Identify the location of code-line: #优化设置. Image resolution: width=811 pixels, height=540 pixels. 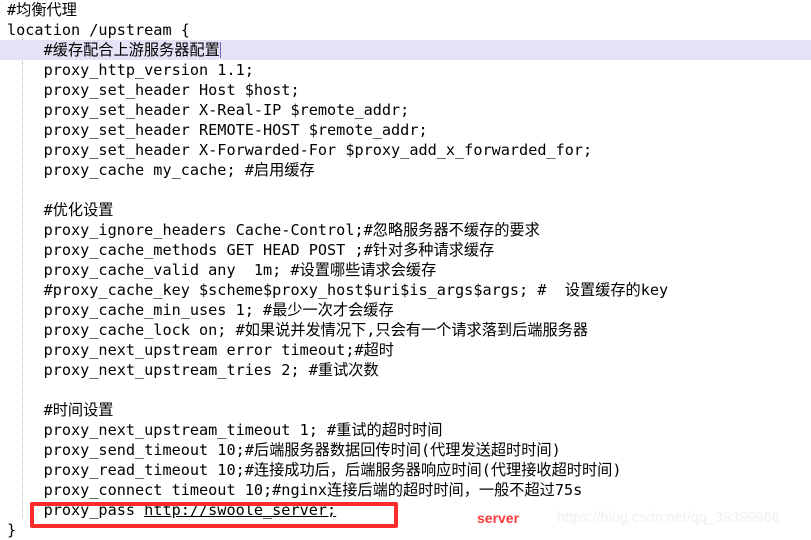
(405, 210).